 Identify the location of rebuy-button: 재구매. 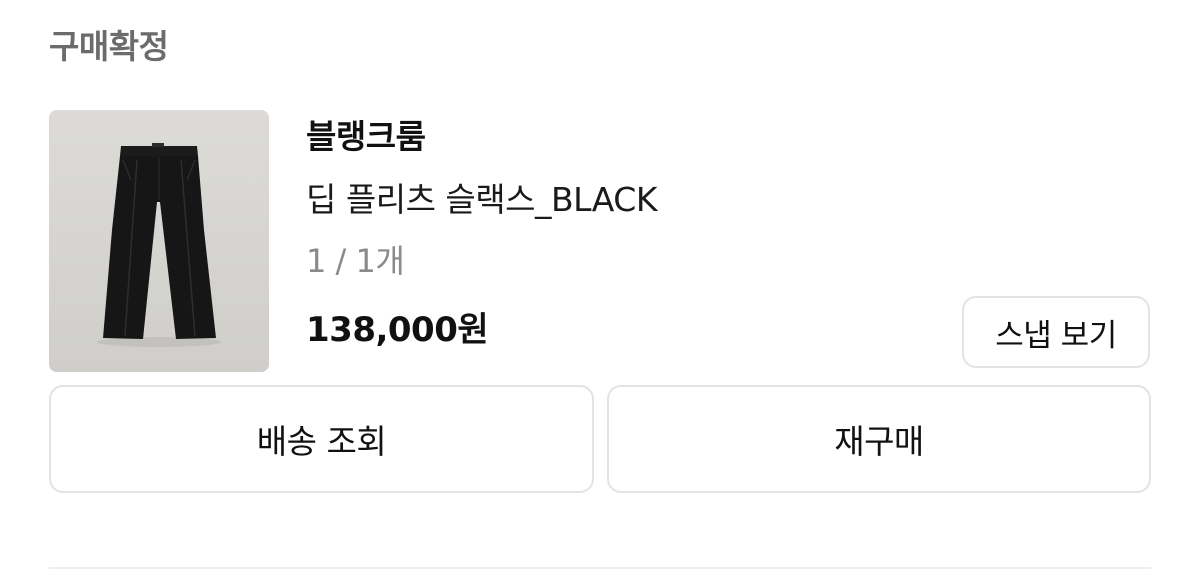
(879, 439).